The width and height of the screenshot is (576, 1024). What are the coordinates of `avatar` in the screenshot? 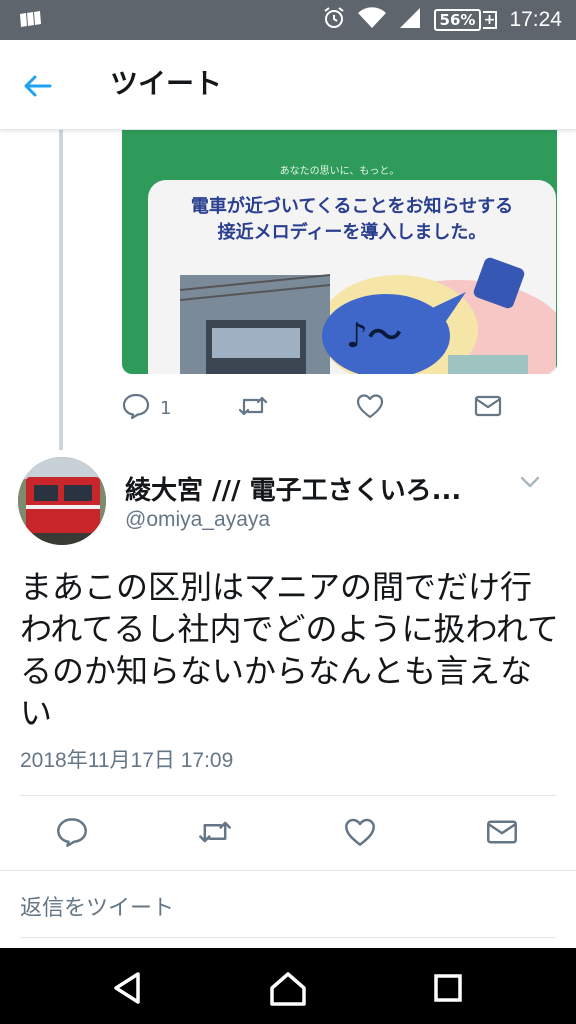 It's located at (62, 501).